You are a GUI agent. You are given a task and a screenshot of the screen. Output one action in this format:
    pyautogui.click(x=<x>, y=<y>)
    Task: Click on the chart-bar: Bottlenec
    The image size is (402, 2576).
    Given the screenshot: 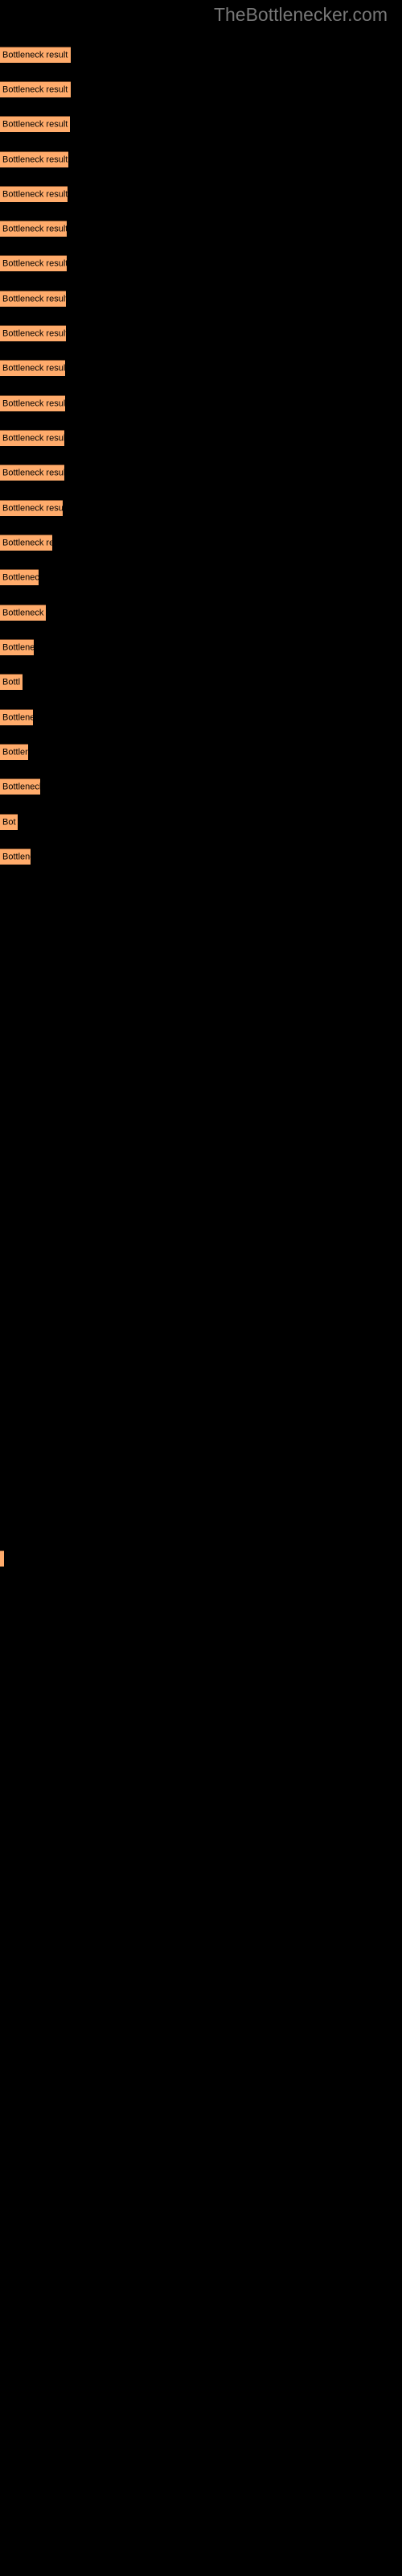 What is the action you would take?
    pyautogui.click(x=19, y=577)
    